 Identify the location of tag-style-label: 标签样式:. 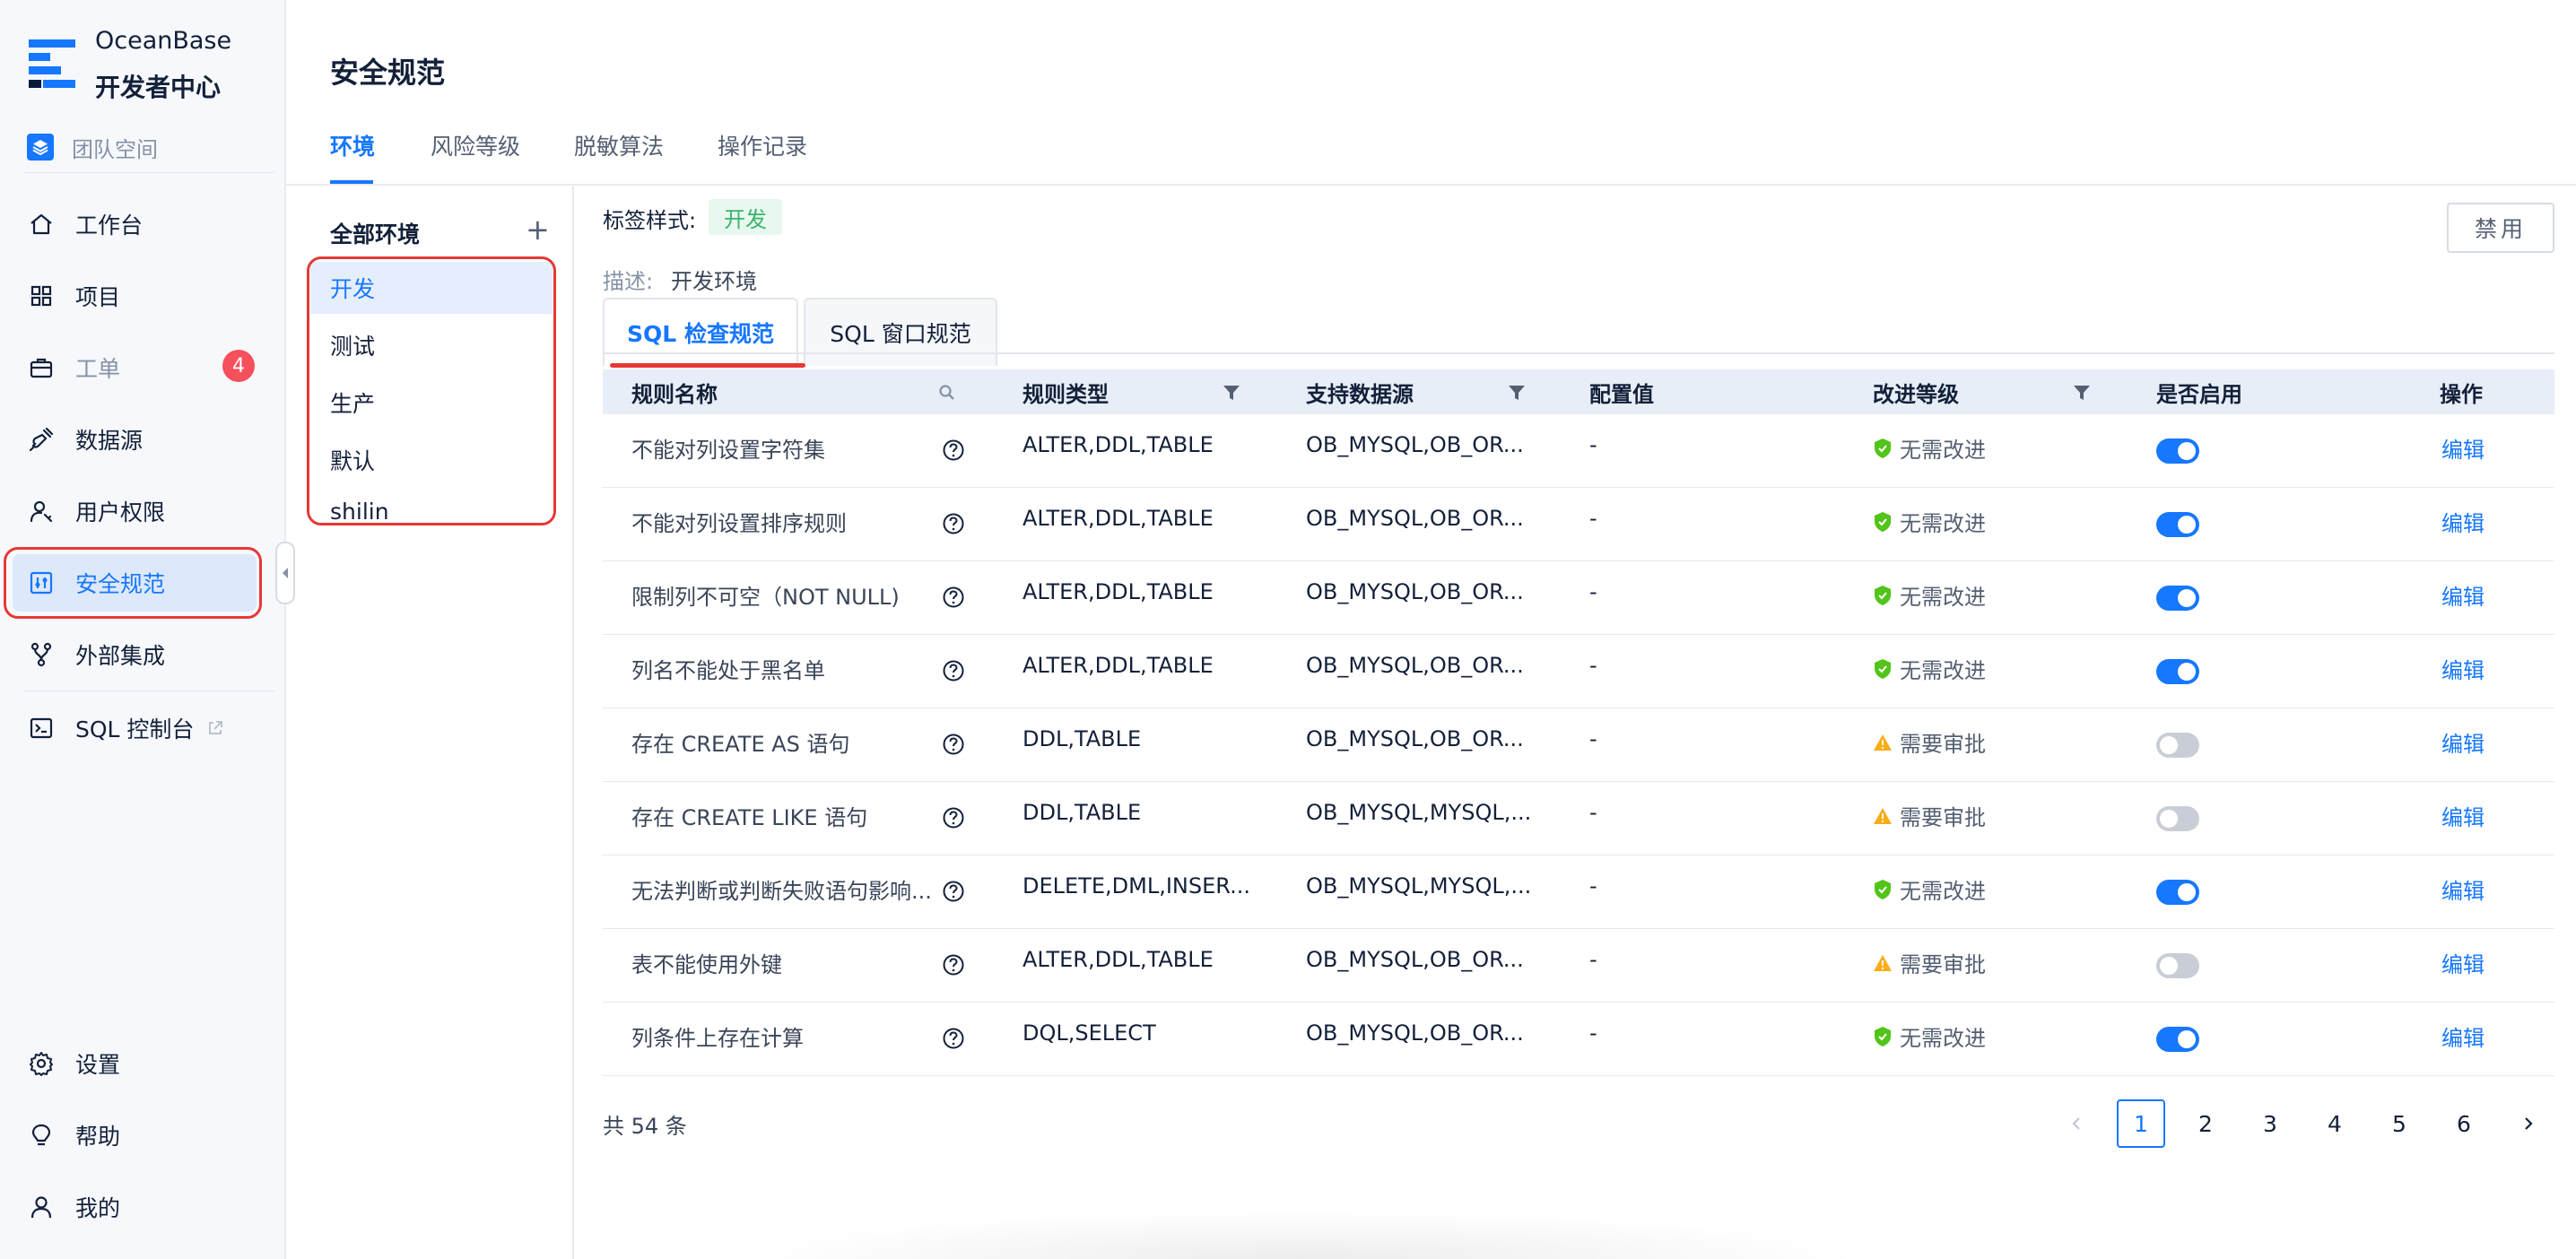
(650, 220).